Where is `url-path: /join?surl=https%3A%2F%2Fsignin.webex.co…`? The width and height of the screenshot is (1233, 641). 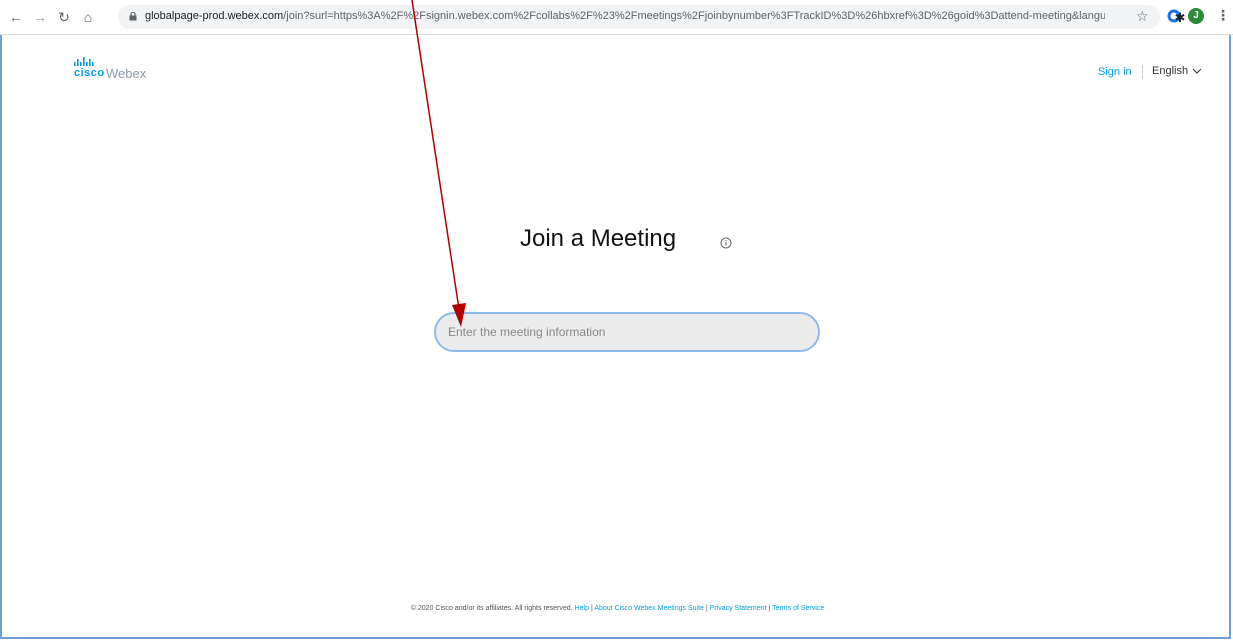 url-path: /join?surl=https%3A%2F%2Fsignin.webex.co… is located at coordinates (694, 16).